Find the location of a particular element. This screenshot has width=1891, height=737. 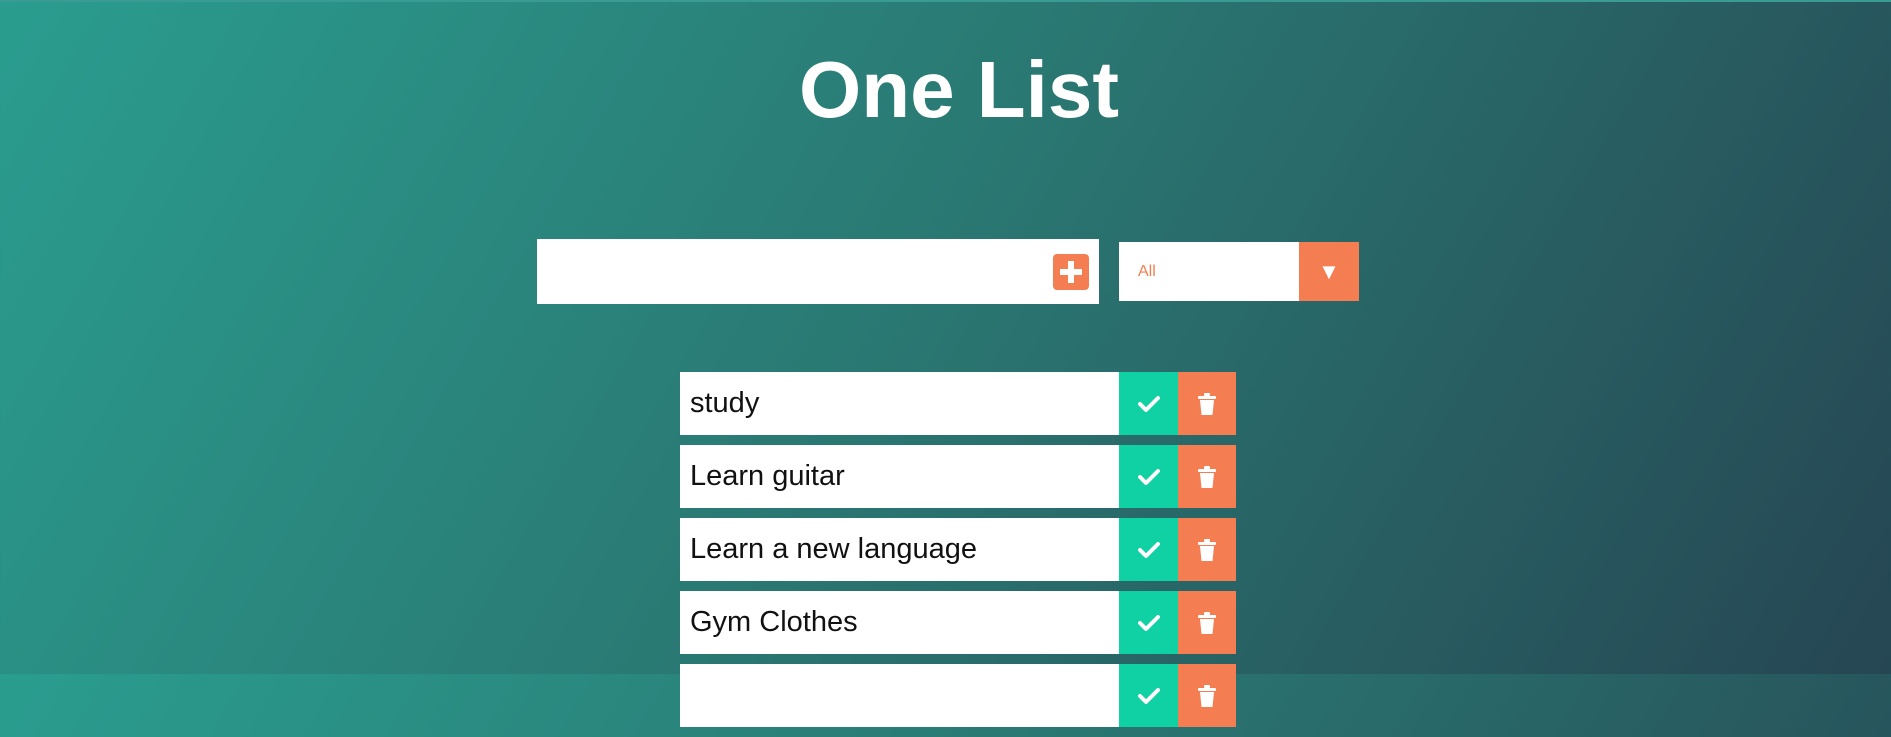

add-todo-form is located at coordinates (818, 271).